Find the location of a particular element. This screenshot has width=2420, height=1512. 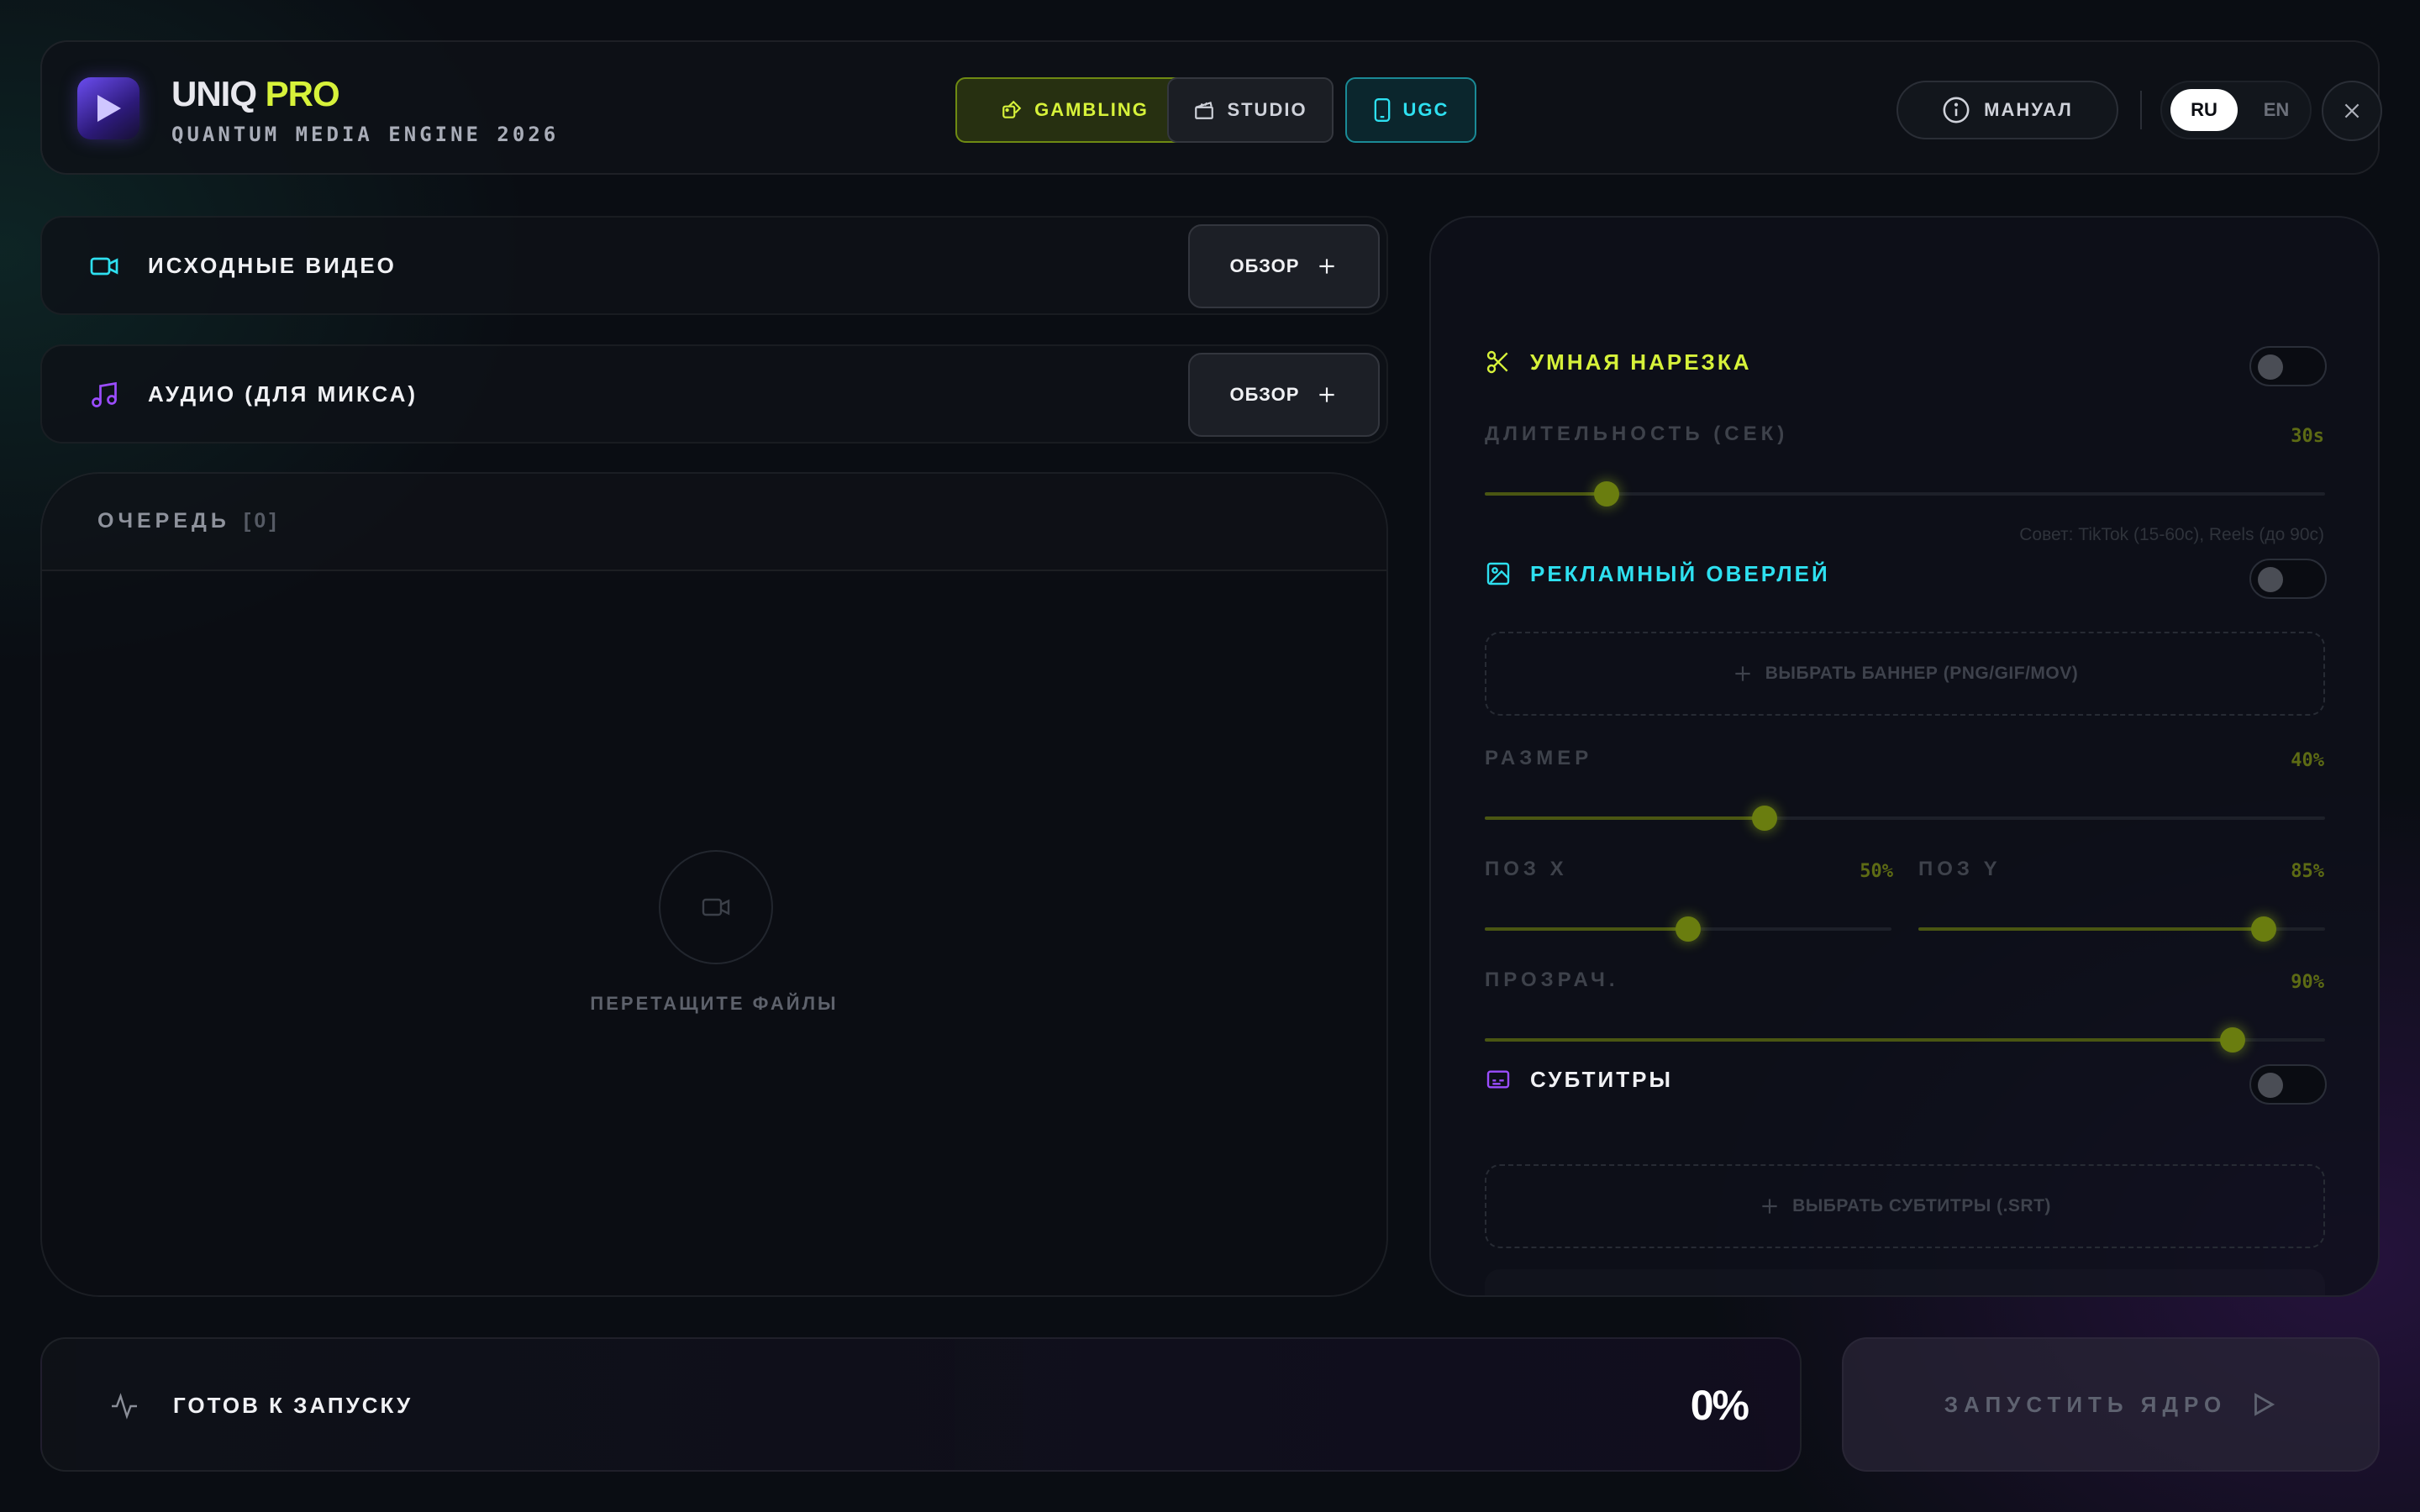

app-logo is located at coordinates (108, 108).